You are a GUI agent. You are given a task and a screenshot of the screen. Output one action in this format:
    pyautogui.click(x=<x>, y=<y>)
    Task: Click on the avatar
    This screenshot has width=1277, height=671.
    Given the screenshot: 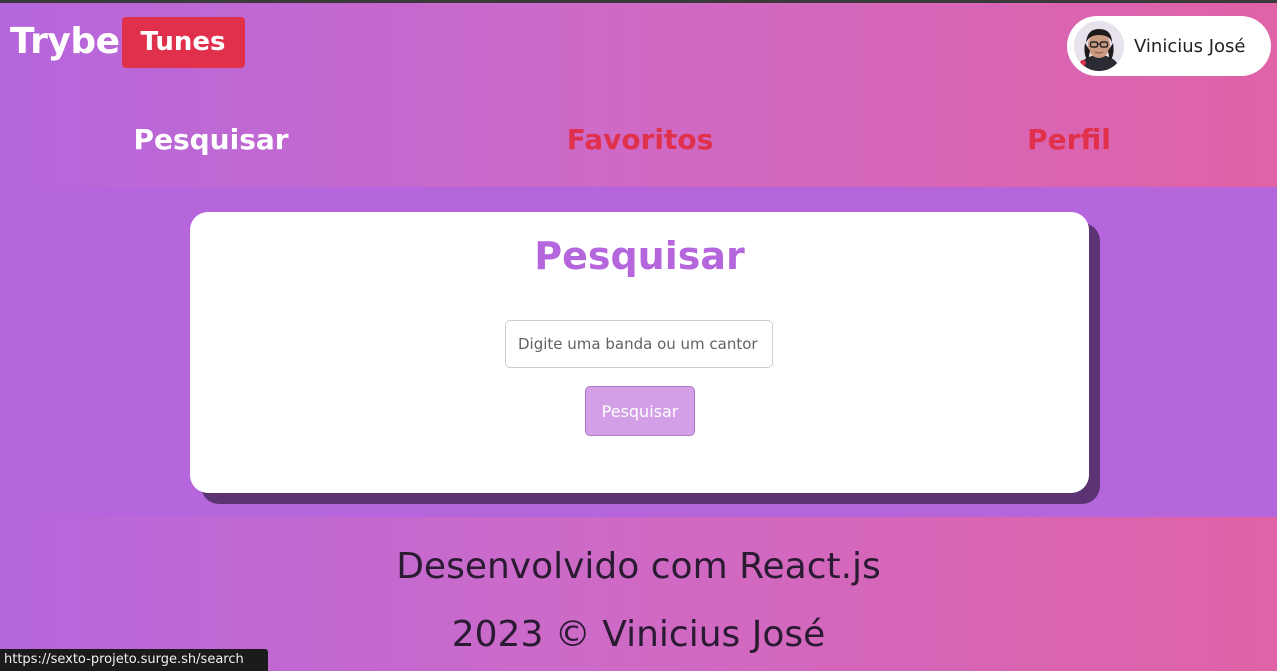 What is the action you would take?
    pyautogui.click(x=1099, y=46)
    